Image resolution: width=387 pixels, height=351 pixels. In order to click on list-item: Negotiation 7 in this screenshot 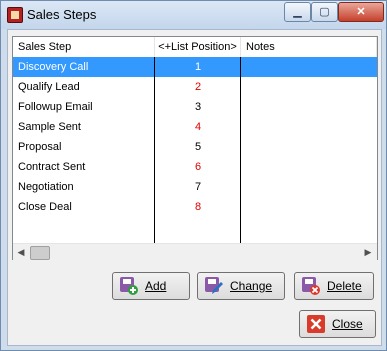, I will do `click(195, 187)`.